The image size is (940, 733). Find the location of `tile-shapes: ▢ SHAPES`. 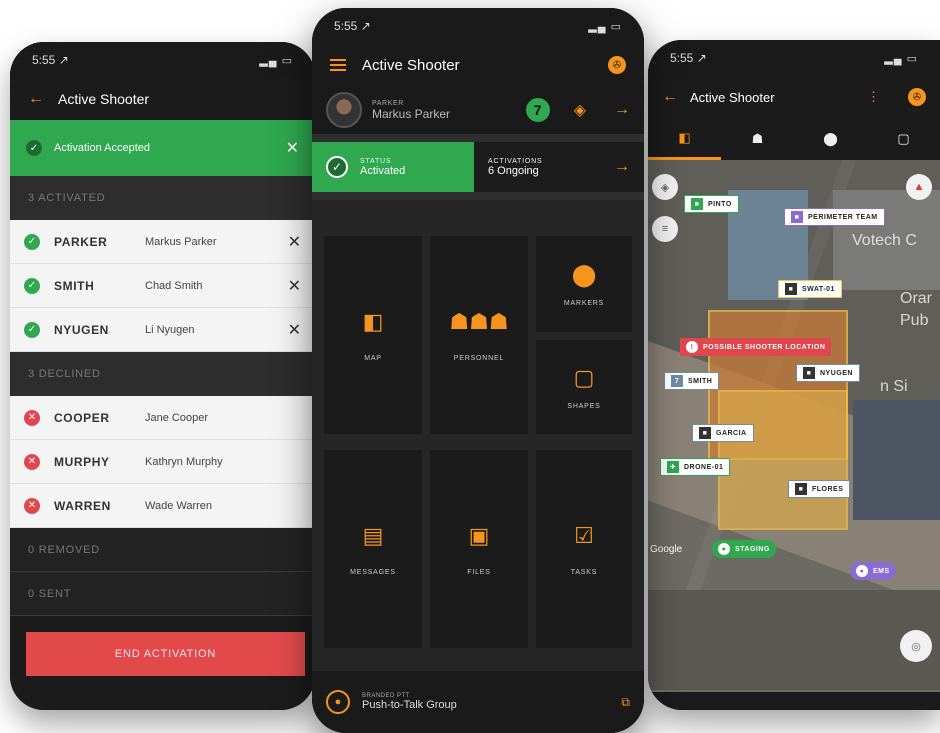

tile-shapes: ▢ SHAPES is located at coordinates (584, 387).